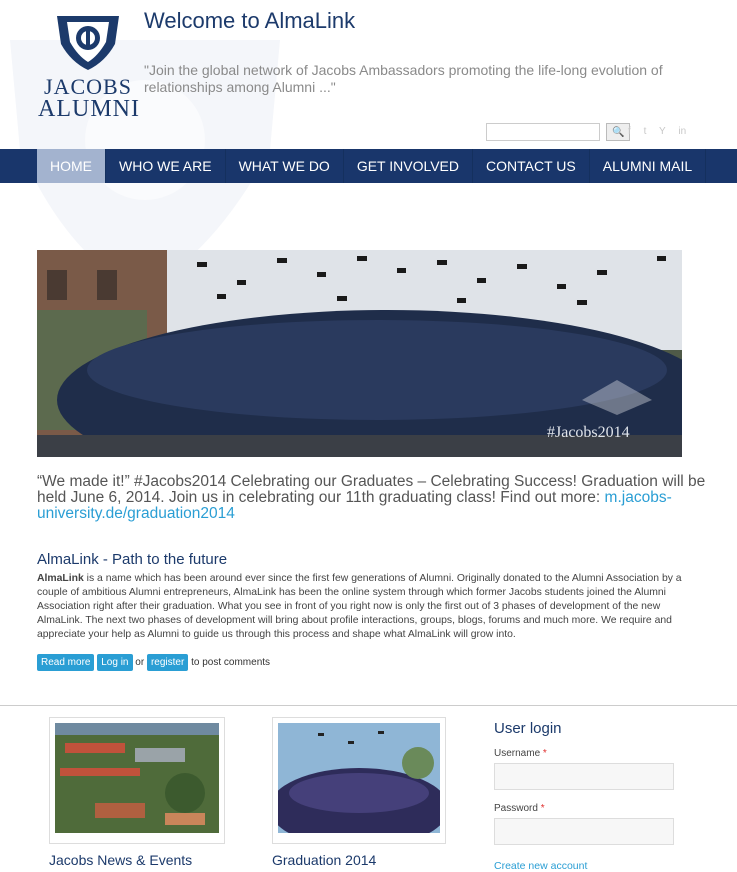 The image size is (737, 872). What do you see at coordinates (285, 166) in the screenshot?
I see `nav-item-what-we-do: WHAT WE DO` at bounding box center [285, 166].